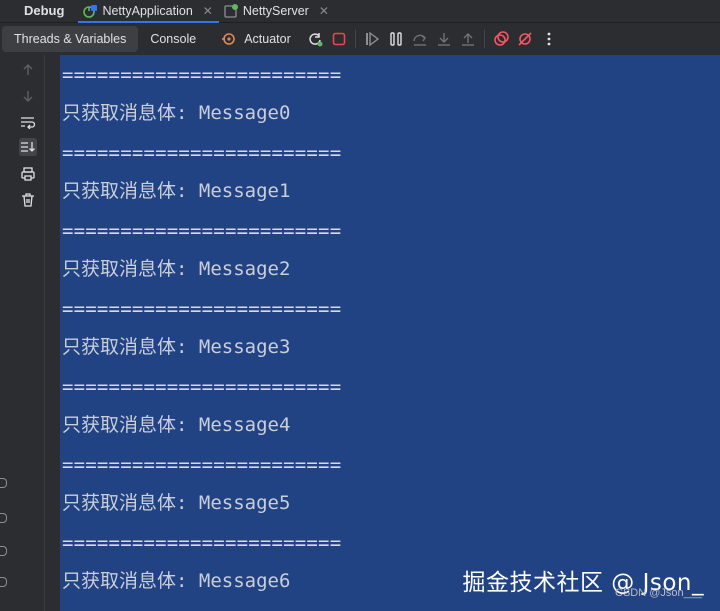 The width and height of the screenshot is (720, 611). I want to click on console-message-line: 只获取消息体: Message2, so click(176, 269).